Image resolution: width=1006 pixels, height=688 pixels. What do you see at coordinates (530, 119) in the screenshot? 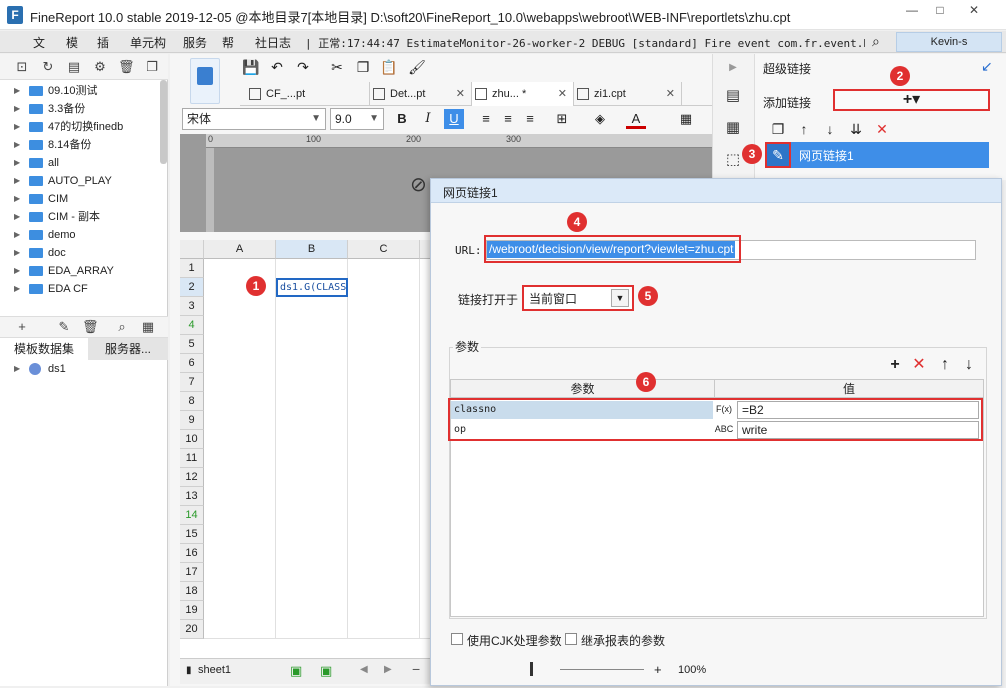
I see `align-right-icon: ≡` at bounding box center [530, 119].